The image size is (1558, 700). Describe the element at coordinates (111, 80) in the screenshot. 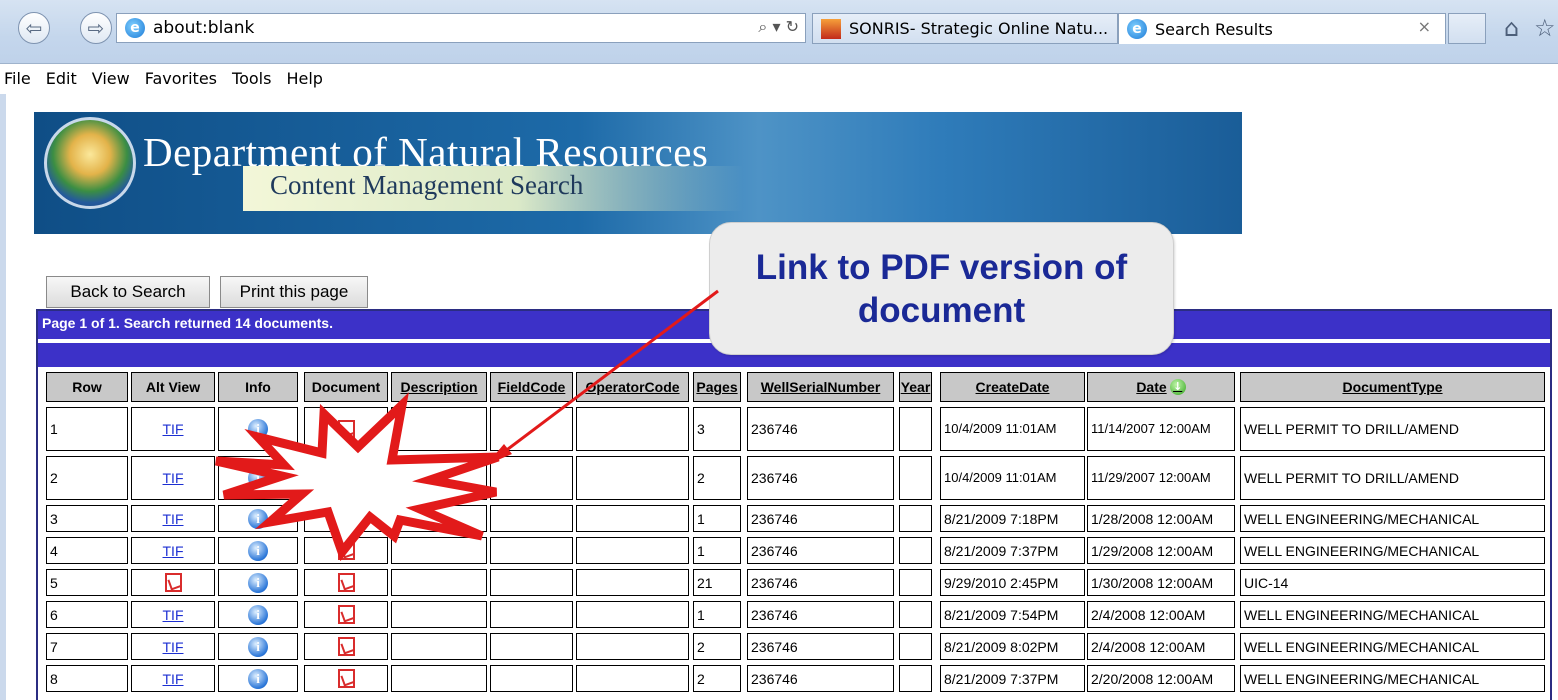

I see `menu-view: View` at that location.